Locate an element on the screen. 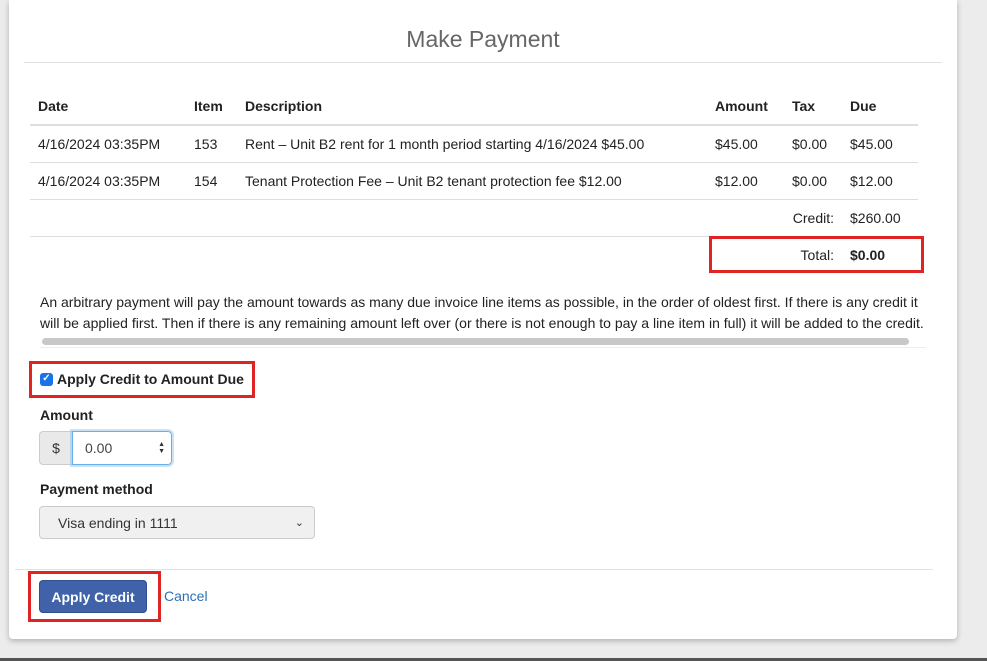  apply-credit-button: Apply Credit is located at coordinates (93, 596).